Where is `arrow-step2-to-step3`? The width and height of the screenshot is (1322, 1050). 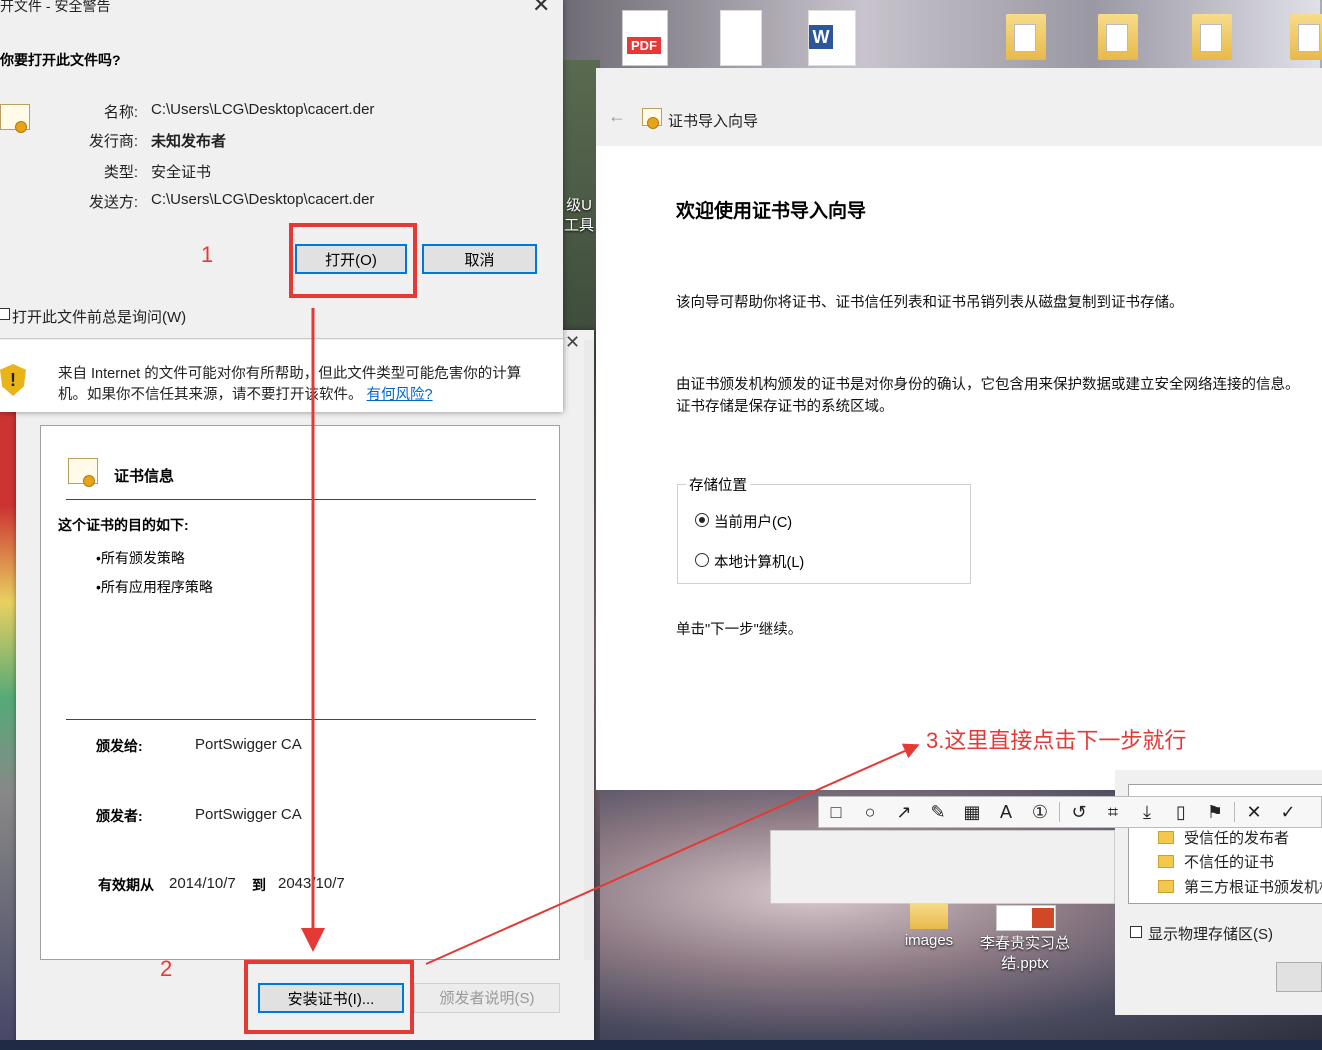
arrow-step2-to-step3 is located at coordinates (672, 854).